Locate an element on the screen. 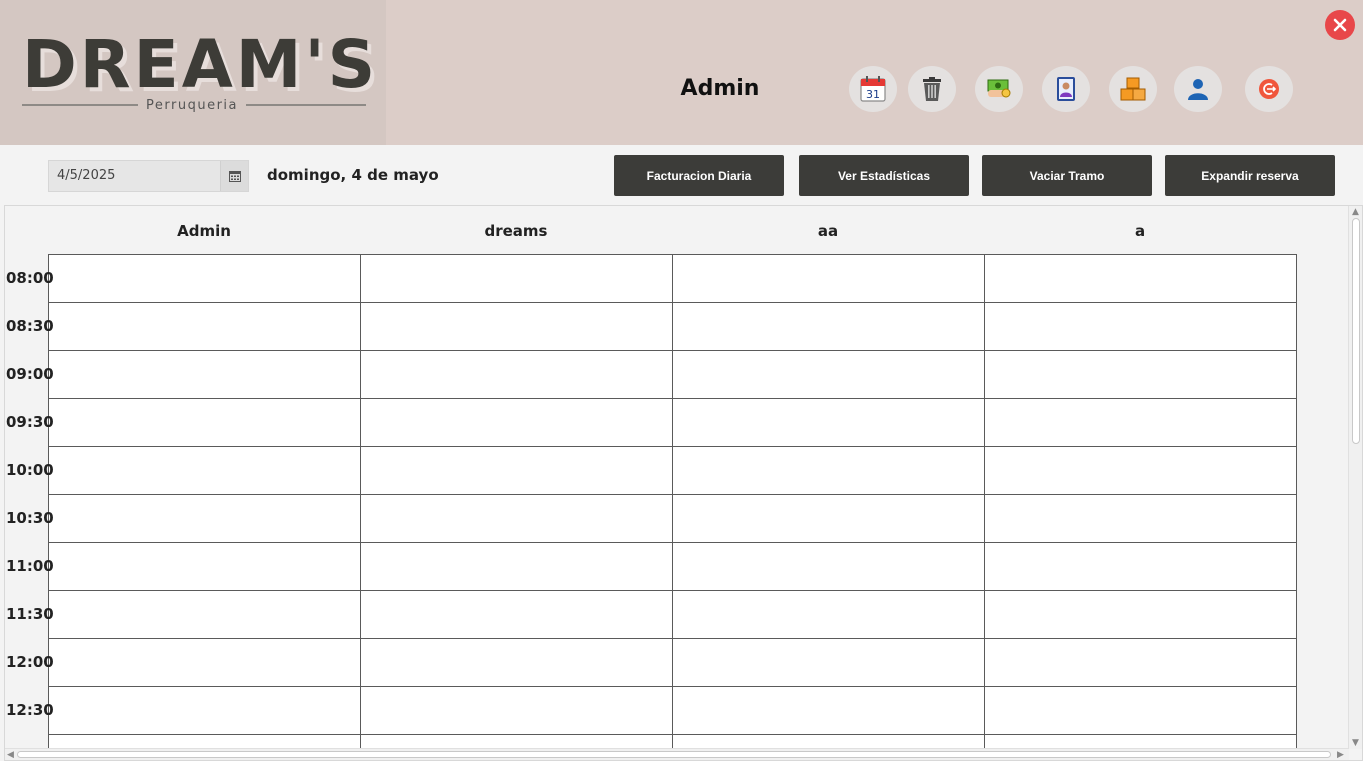 Image resolution: width=1363 pixels, height=761 pixels. logo-divider-right is located at coordinates (306, 105).